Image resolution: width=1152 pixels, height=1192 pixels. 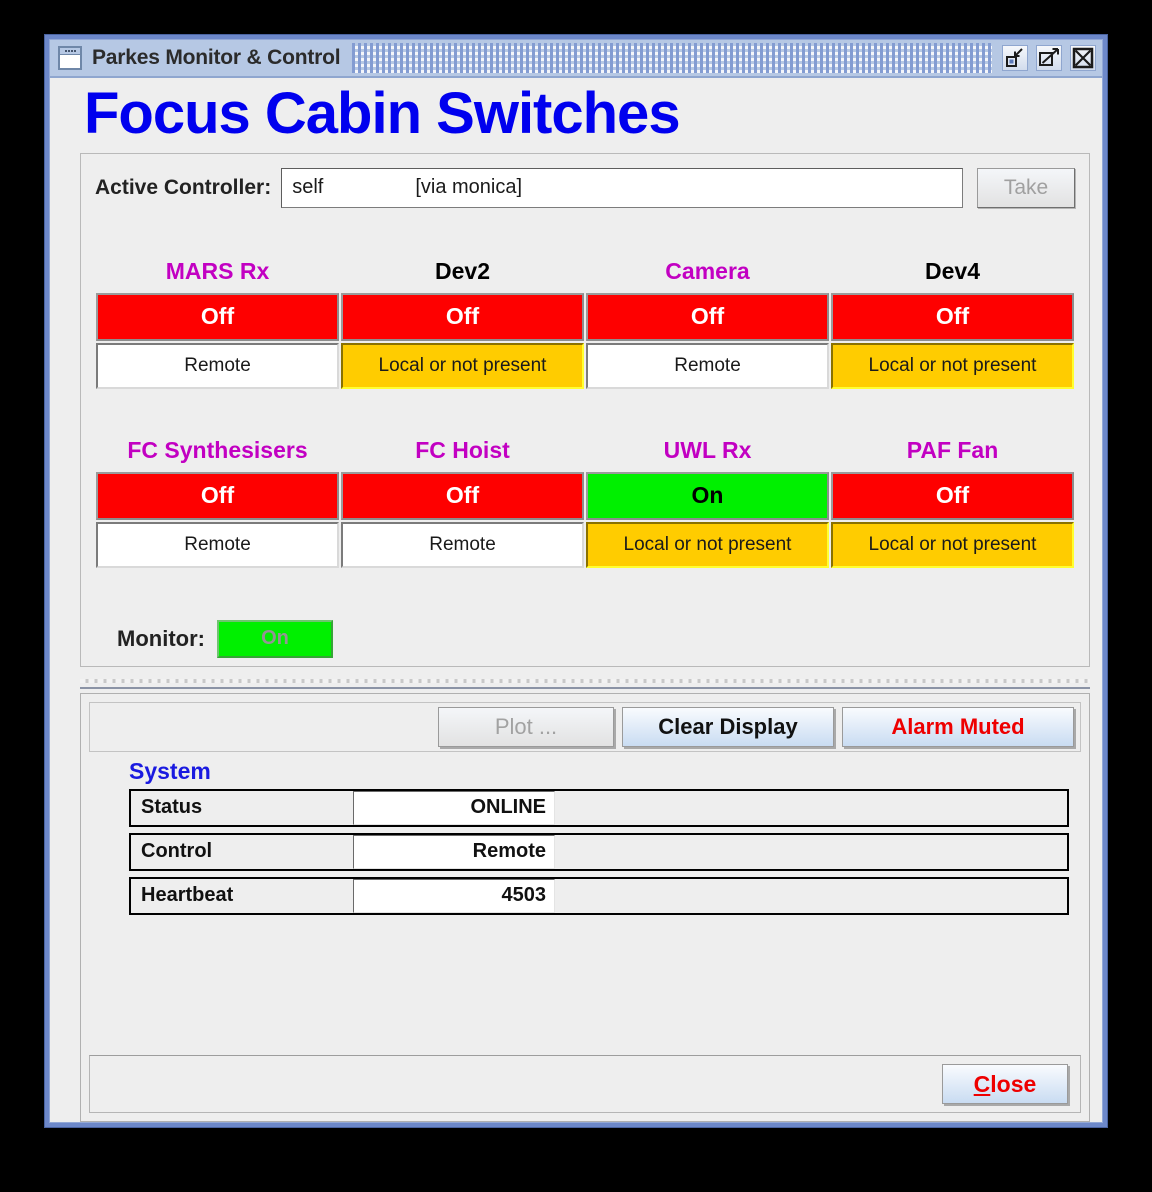 I want to click on system-key-status: Status, so click(x=172, y=807).